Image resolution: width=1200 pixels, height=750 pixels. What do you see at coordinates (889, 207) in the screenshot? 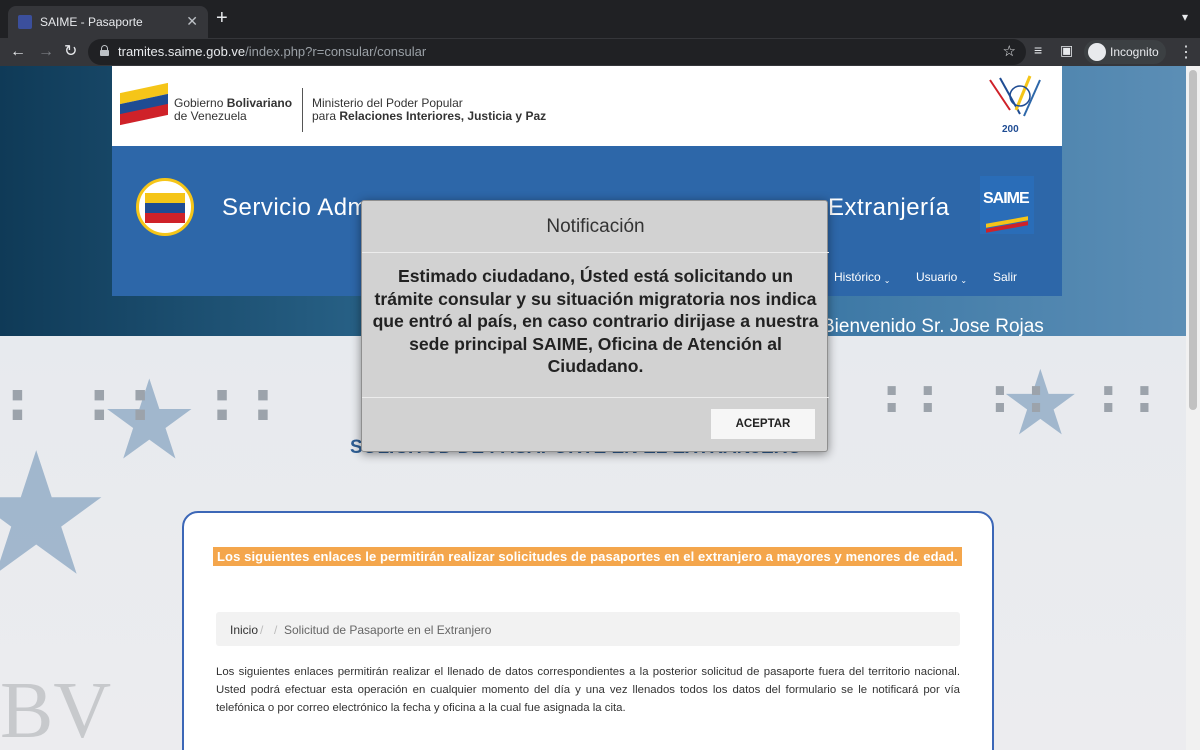
I see `service-title-end: Extranjería` at bounding box center [889, 207].